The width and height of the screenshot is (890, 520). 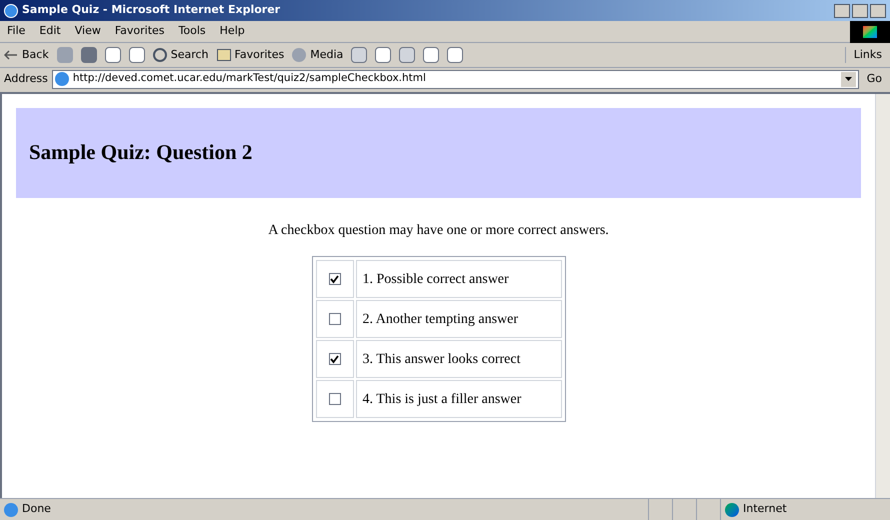 What do you see at coordinates (874, 79) in the screenshot?
I see `go-button: Go` at bounding box center [874, 79].